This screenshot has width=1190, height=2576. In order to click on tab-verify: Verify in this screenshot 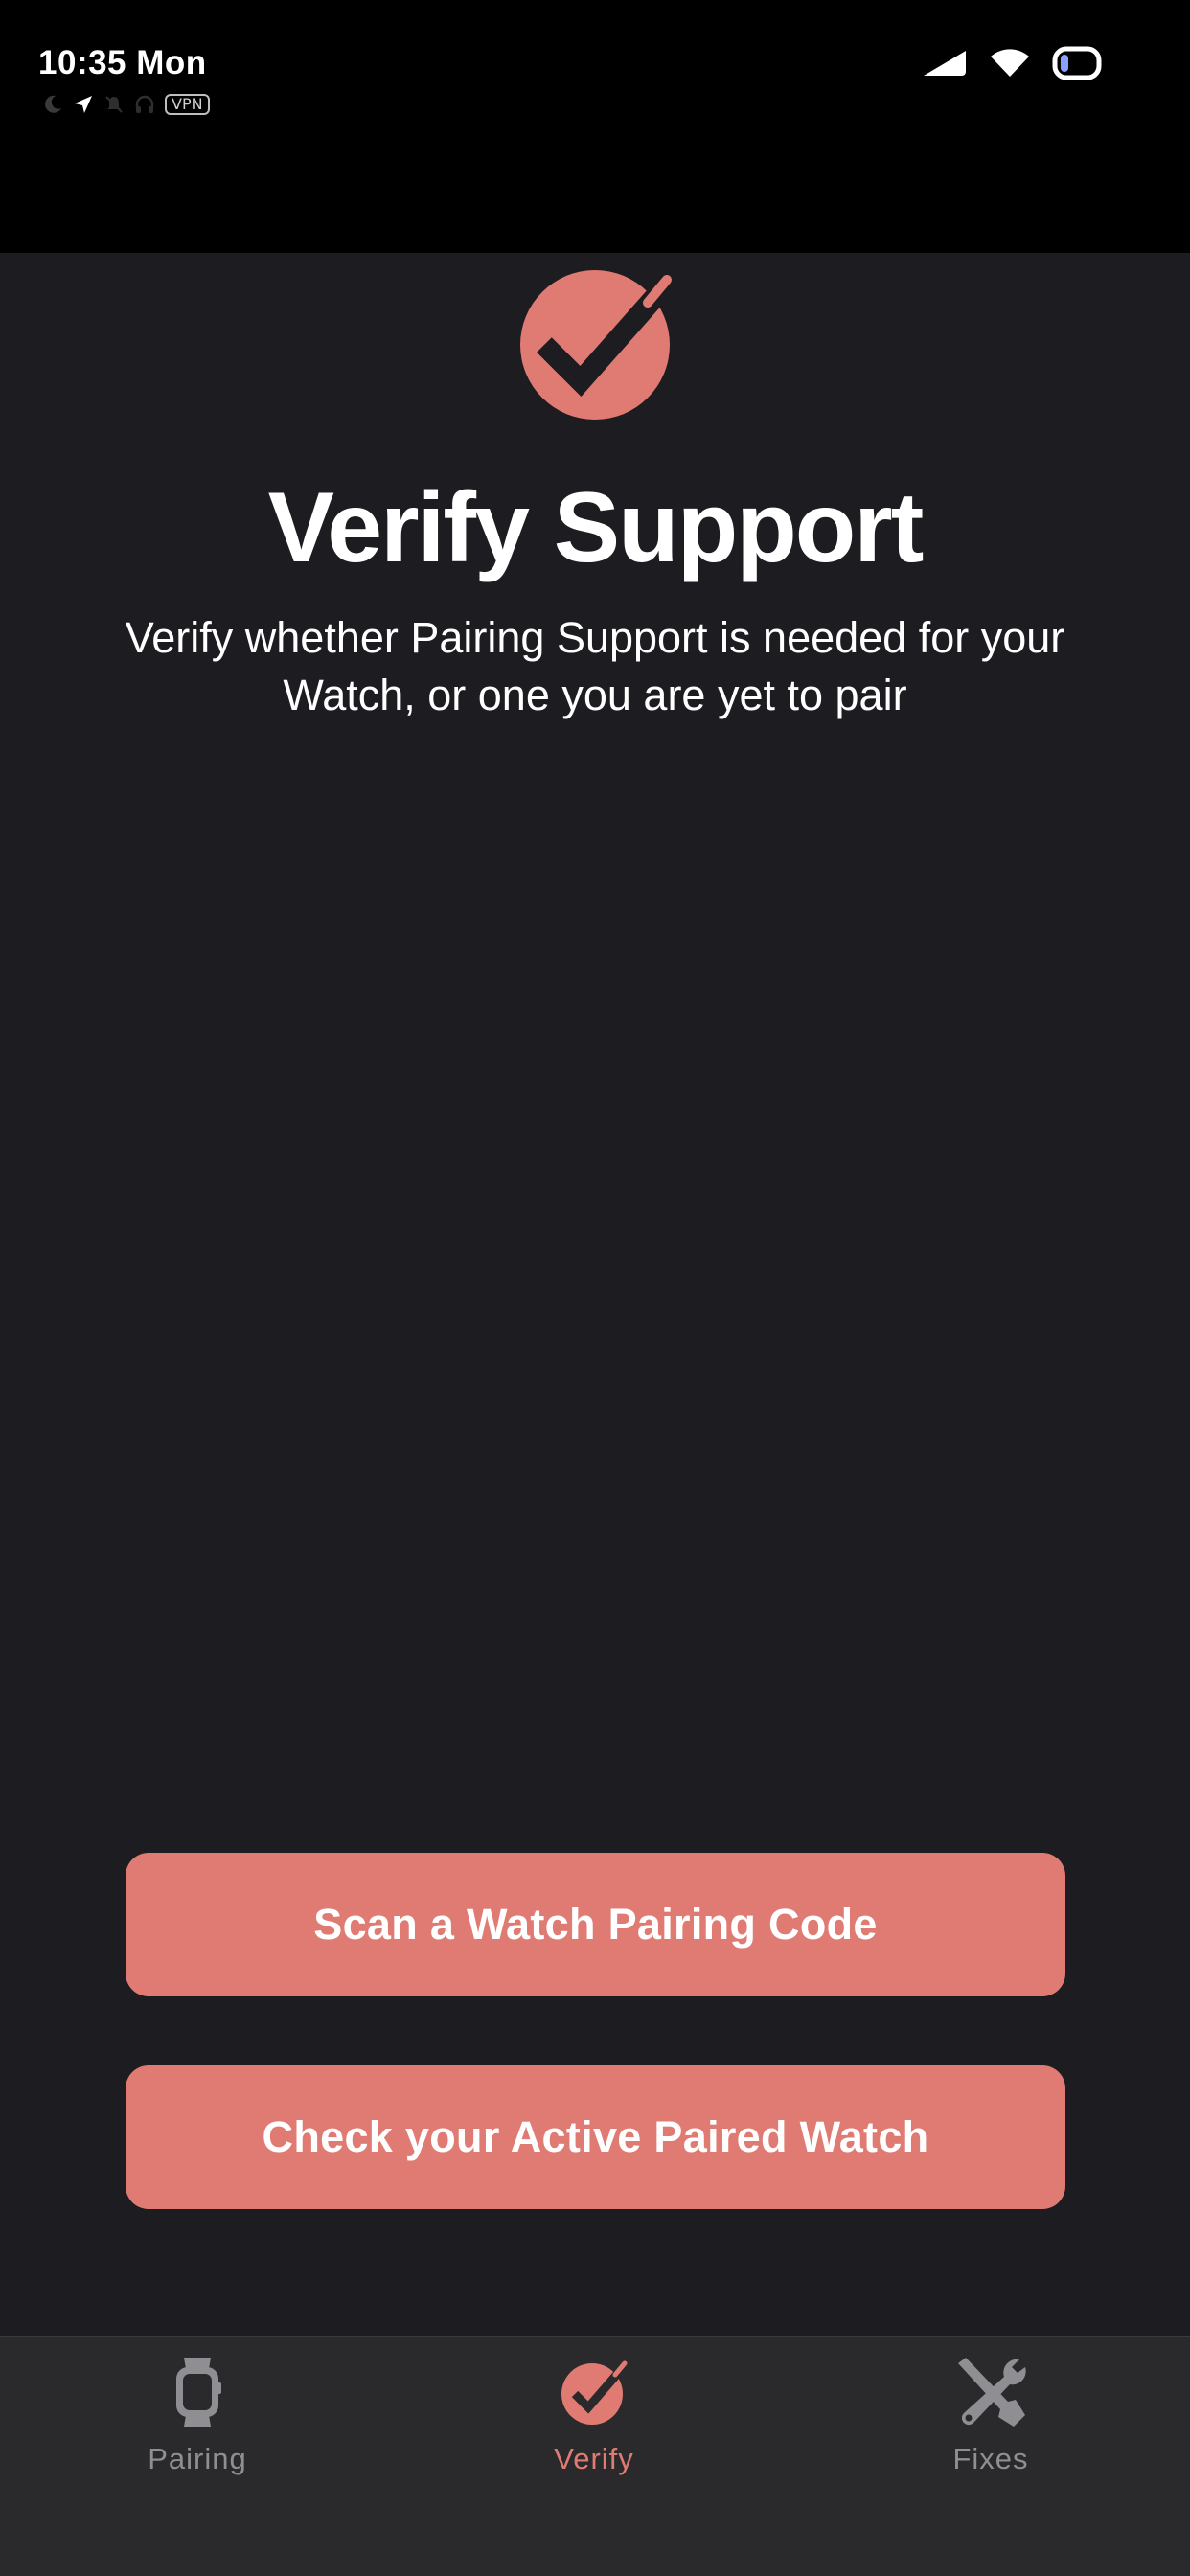, I will do `click(594, 2416)`.